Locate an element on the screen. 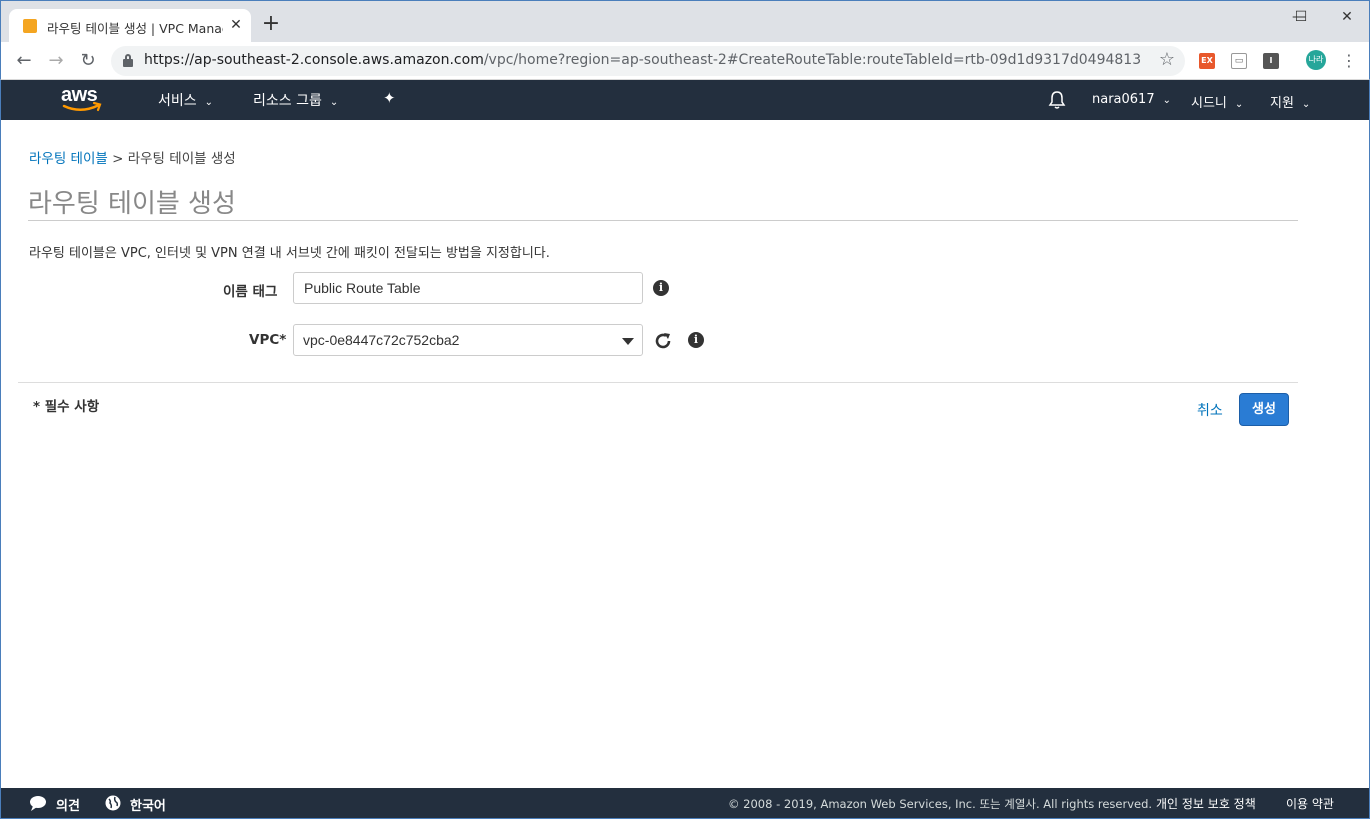 The image size is (1370, 819). feedback-bubble-icon is located at coordinates (38, 803).